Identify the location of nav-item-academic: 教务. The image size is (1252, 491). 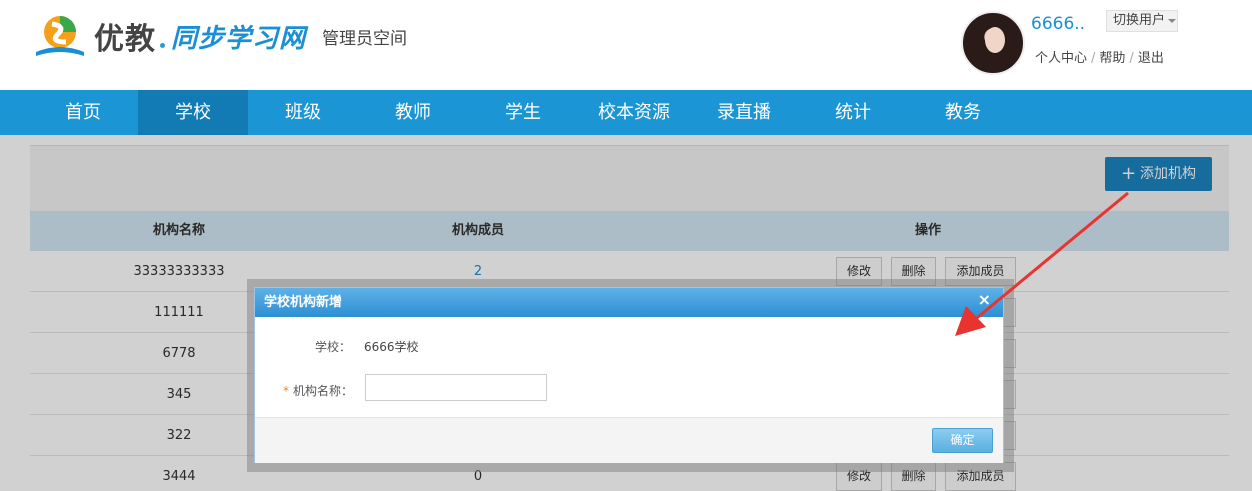
(963, 112).